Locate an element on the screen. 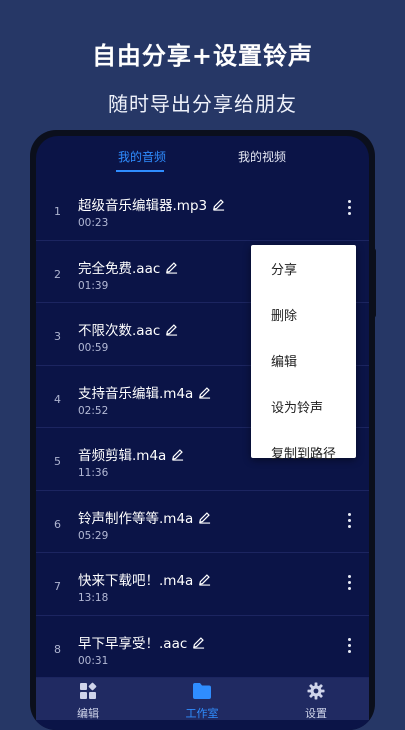 This screenshot has height=730, width=405. file-name: 音频剪辑.m4a is located at coordinates (122, 456).